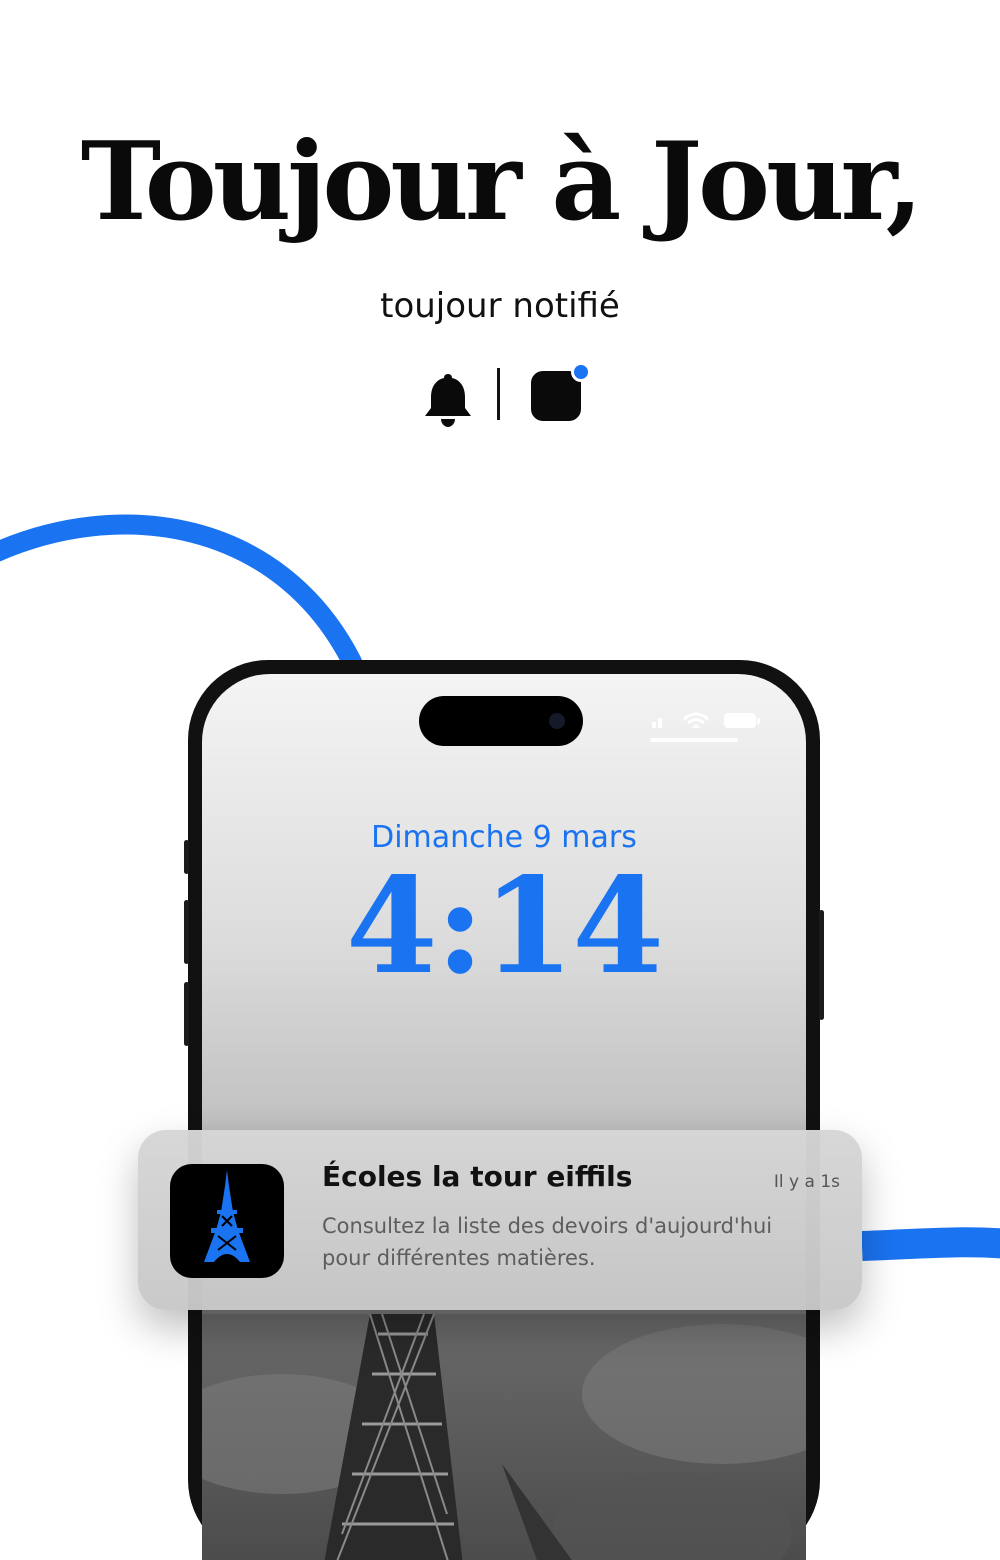  Describe the element at coordinates (806, 1182) in the screenshot. I see `notification-timestamp: Il y a 1s` at that location.